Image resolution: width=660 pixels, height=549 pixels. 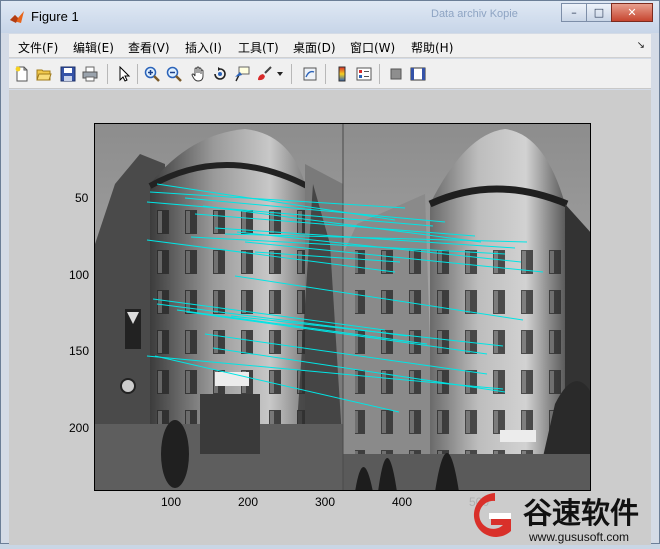 I want to click on y-tick-150: 150, so click(x=79, y=351).